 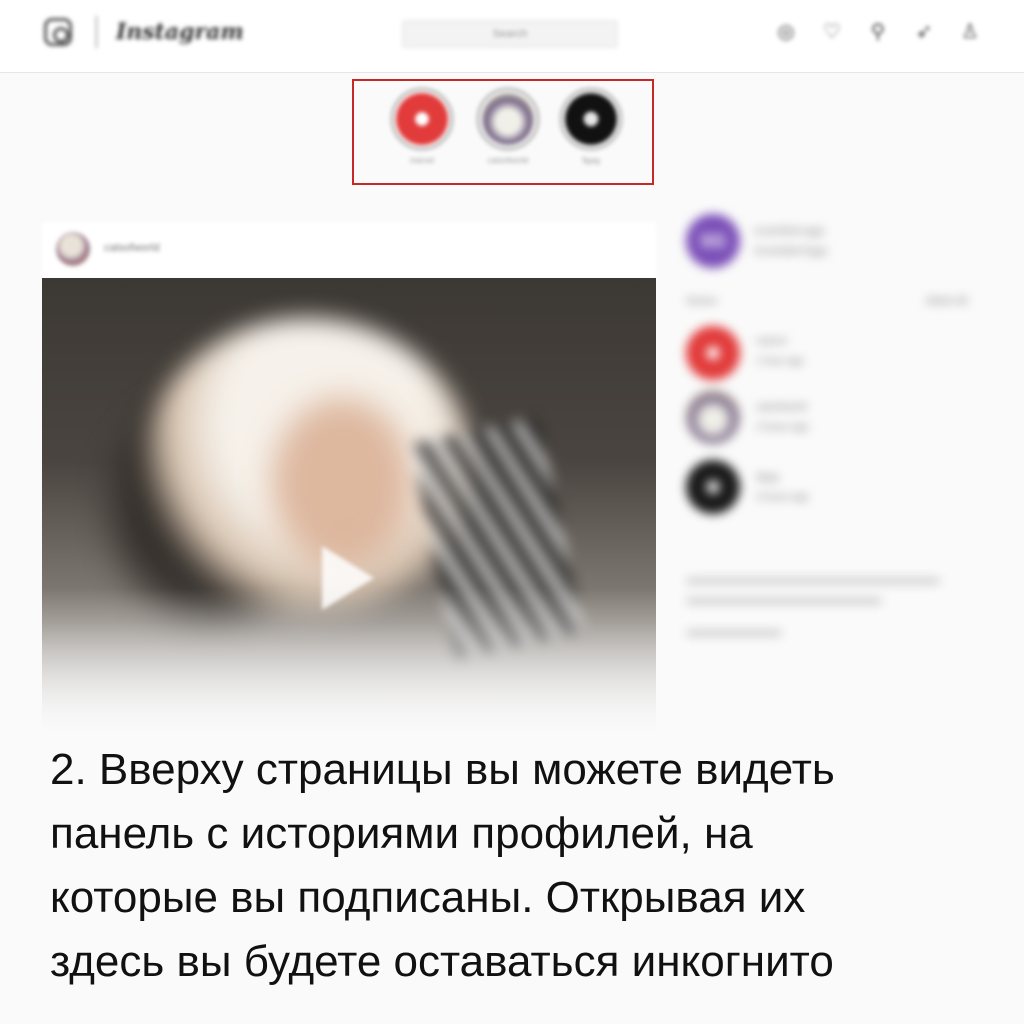 What do you see at coordinates (782, 497) in the screenshot?
I see `sidebar-story-time: 3 hours ago` at bounding box center [782, 497].